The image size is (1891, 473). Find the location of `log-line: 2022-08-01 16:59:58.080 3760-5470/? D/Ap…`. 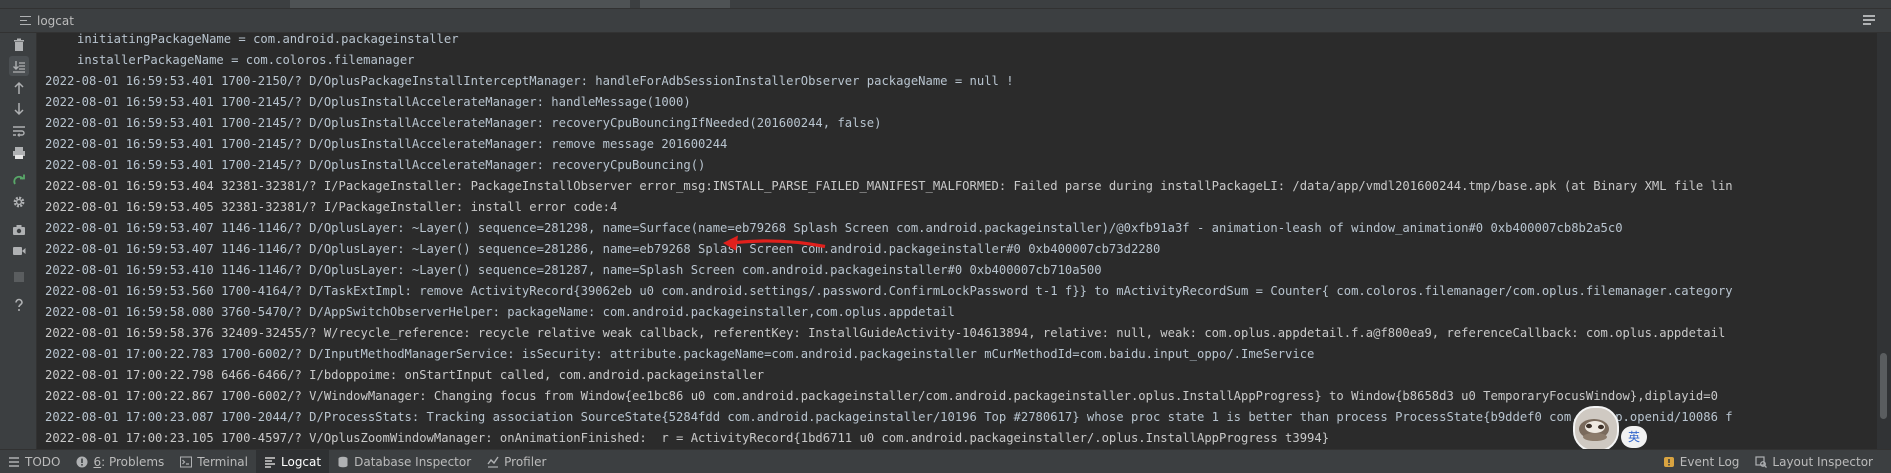

log-line: 2022-08-01 16:59:58.080 3760-5470/? D/Ap… is located at coordinates (500, 312).